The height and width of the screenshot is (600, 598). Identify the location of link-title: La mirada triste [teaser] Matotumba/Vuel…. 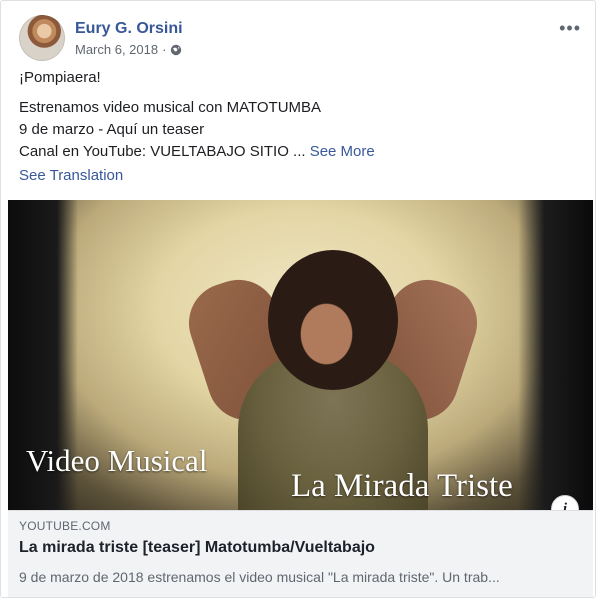
(197, 548).